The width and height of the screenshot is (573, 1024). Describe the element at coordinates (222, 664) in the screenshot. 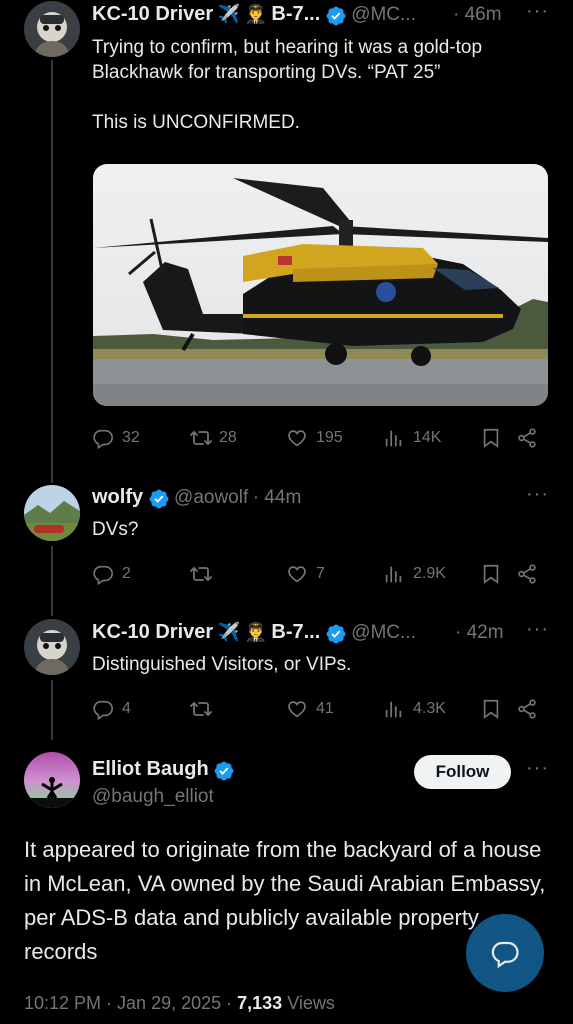

I see `tweet-text: Distinguished Visitors, or VIPs.` at that location.